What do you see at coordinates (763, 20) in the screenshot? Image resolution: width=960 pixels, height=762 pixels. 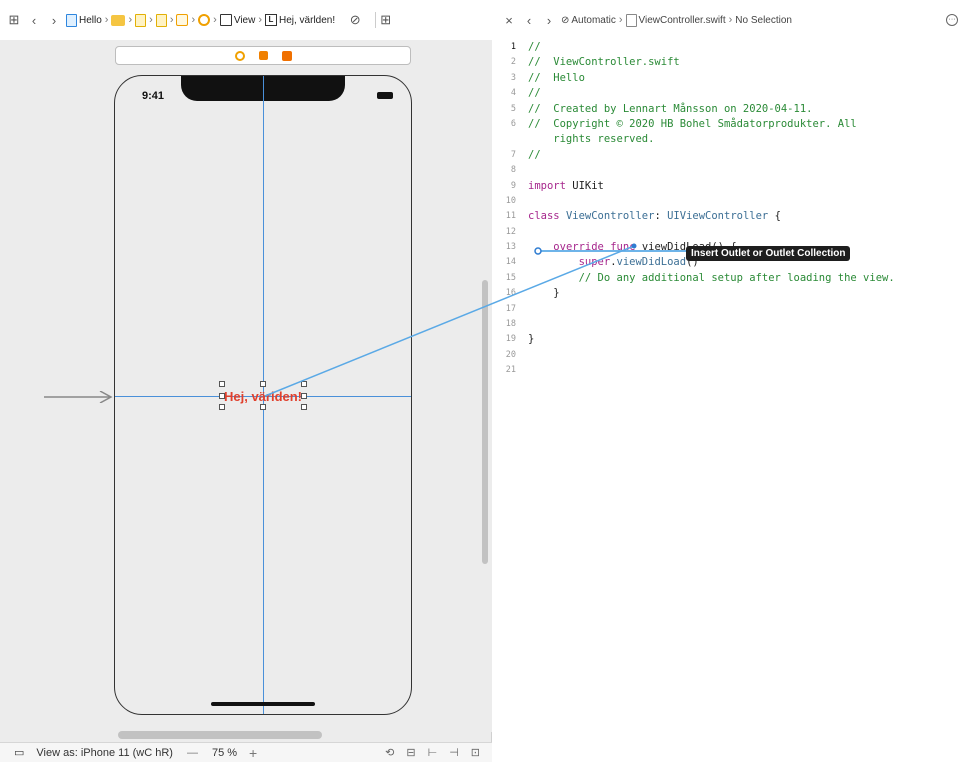 I see `crumb-selection: No Selection` at bounding box center [763, 20].